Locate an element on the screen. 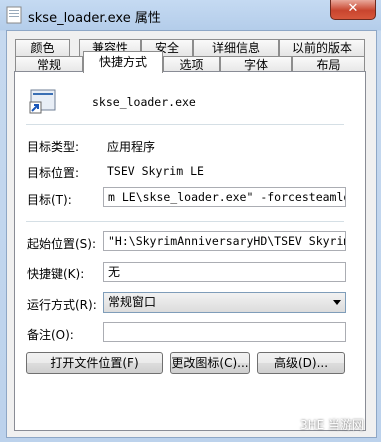 This screenshot has height=442, width=381. target-type-label: 目标类型: is located at coordinates (53, 147).